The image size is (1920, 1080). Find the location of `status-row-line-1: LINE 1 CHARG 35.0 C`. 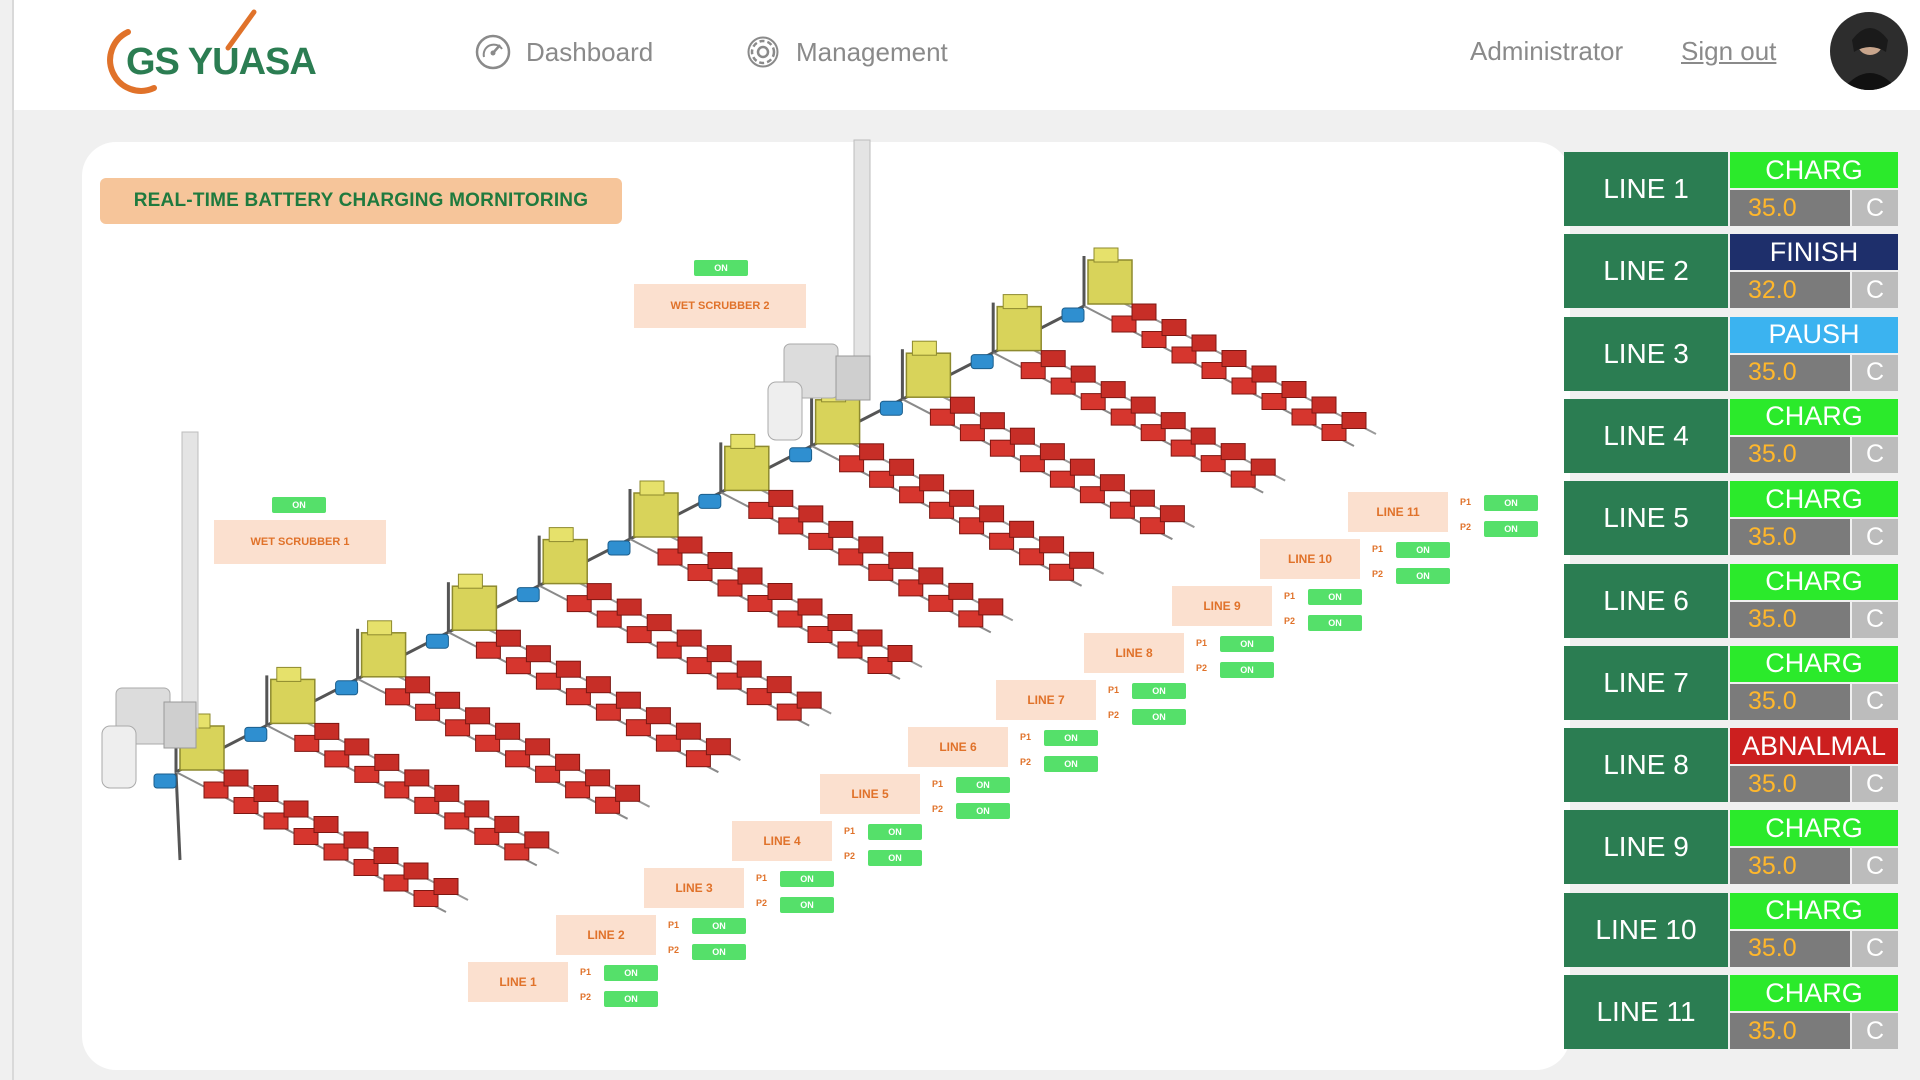

status-row-line-1: LINE 1 CHARG 35.0 C is located at coordinates (1731, 189).